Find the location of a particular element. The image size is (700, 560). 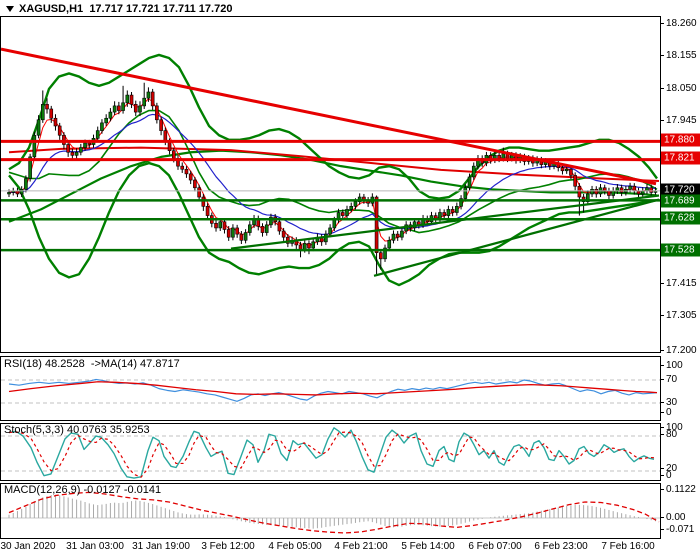

axis-tick: 80 is located at coordinates (668, 434).